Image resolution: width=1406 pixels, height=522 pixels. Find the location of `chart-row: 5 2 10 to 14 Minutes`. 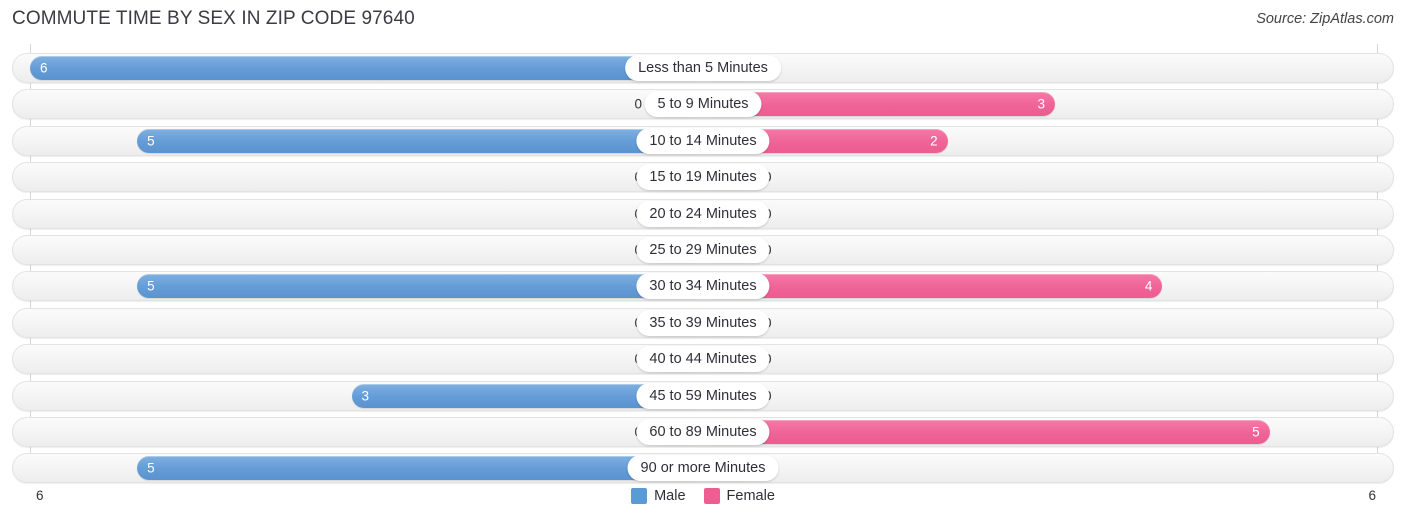

chart-row: 5 2 10 to 14 Minutes is located at coordinates (703, 140).